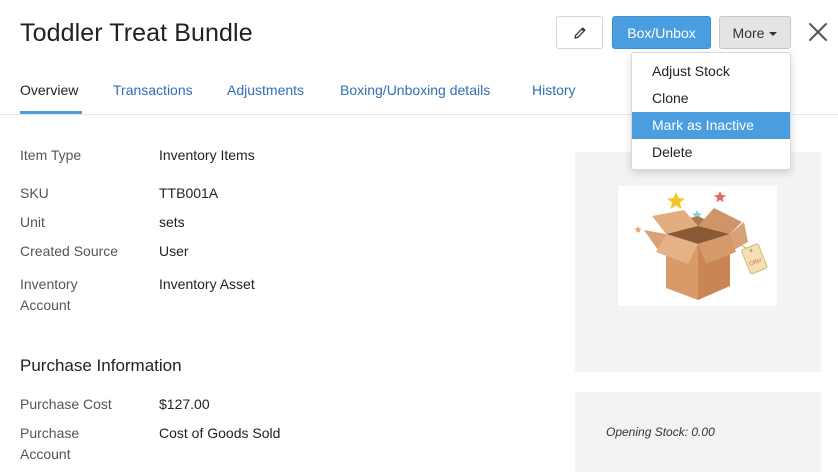  What do you see at coordinates (49, 90) in the screenshot?
I see `tab-overview: Overview` at bounding box center [49, 90].